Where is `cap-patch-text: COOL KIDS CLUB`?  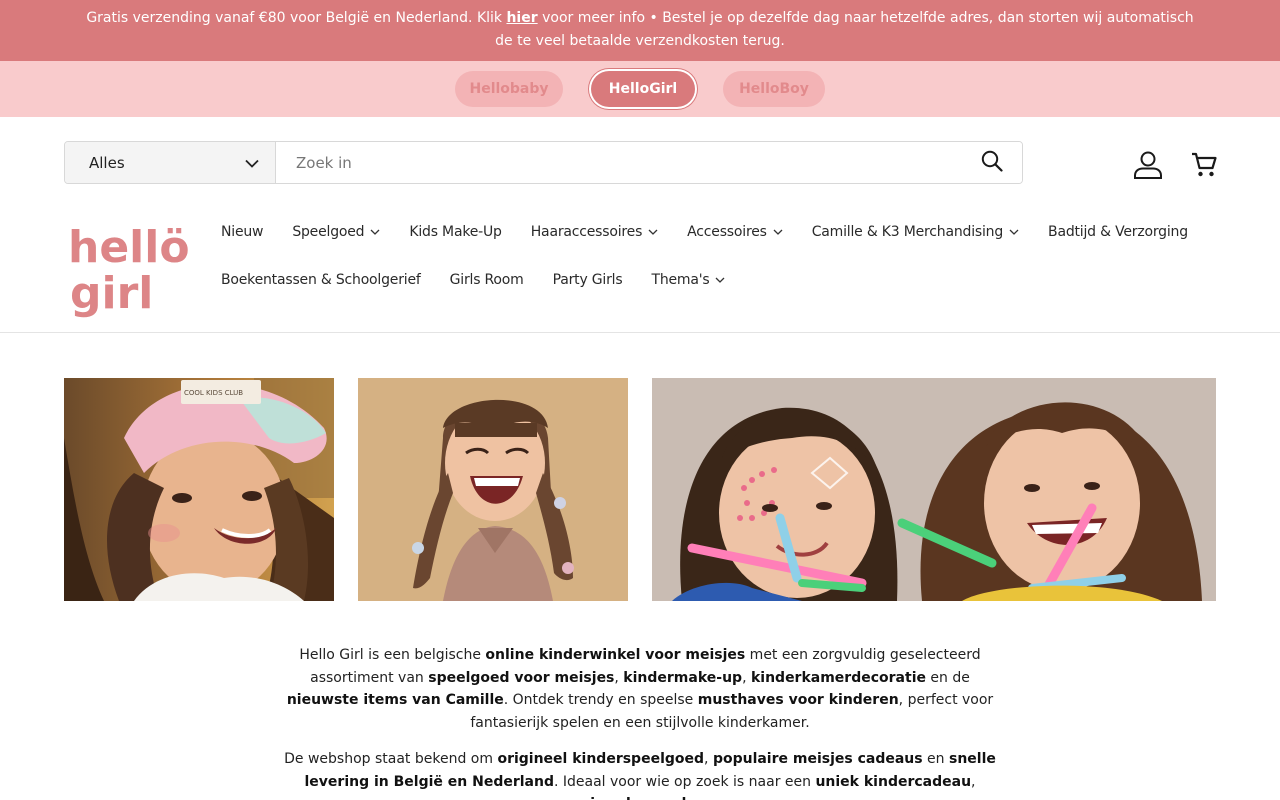 cap-patch-text: COOL KIDS CLUB is located at coordinates (213, 393).